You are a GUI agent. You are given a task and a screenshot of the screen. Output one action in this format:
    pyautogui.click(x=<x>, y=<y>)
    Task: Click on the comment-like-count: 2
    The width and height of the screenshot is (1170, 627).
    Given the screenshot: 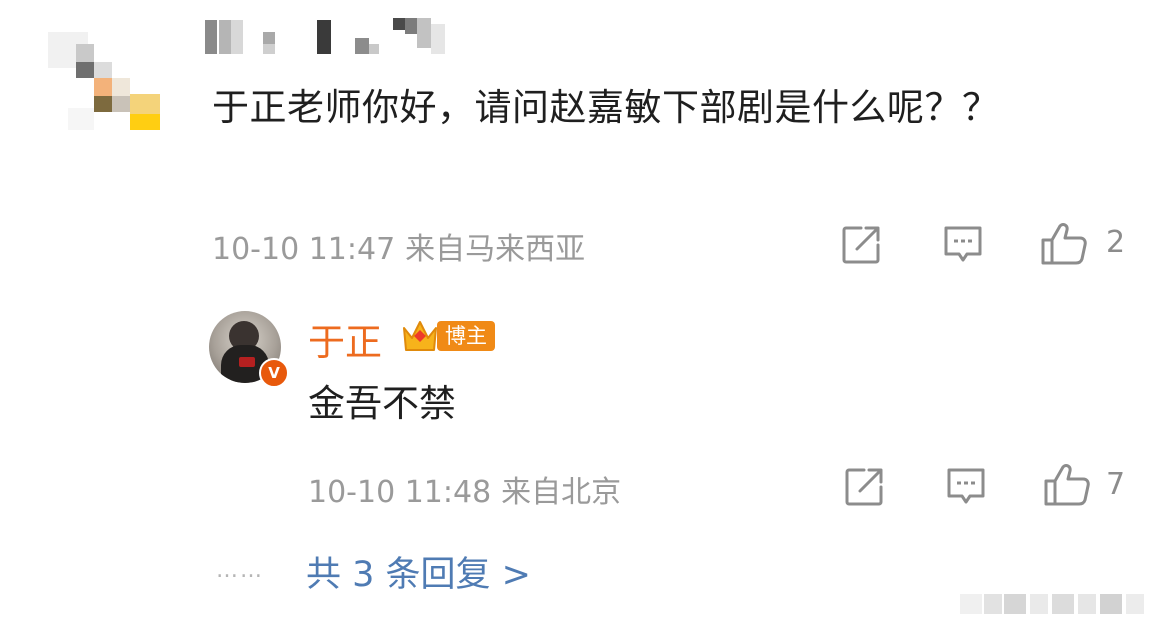 What is the action you would take?
    pyautogui.click(x=1116, y=242)
    